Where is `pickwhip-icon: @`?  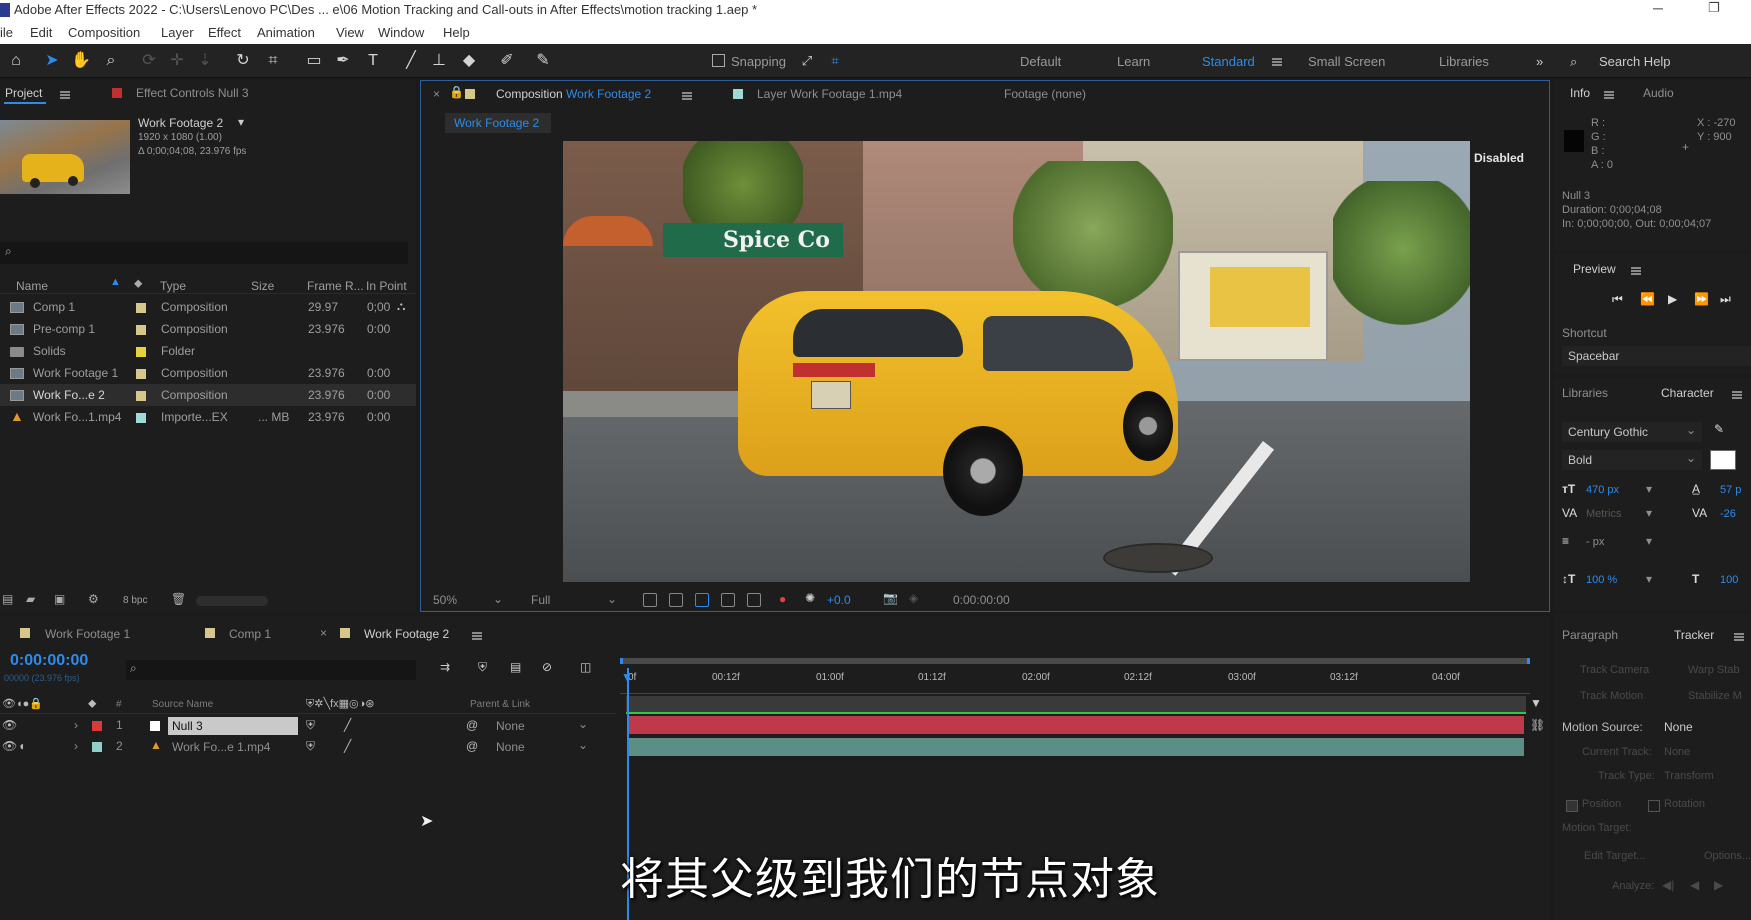 pickwhip-icon: @ is located at coordinates (472, 725).